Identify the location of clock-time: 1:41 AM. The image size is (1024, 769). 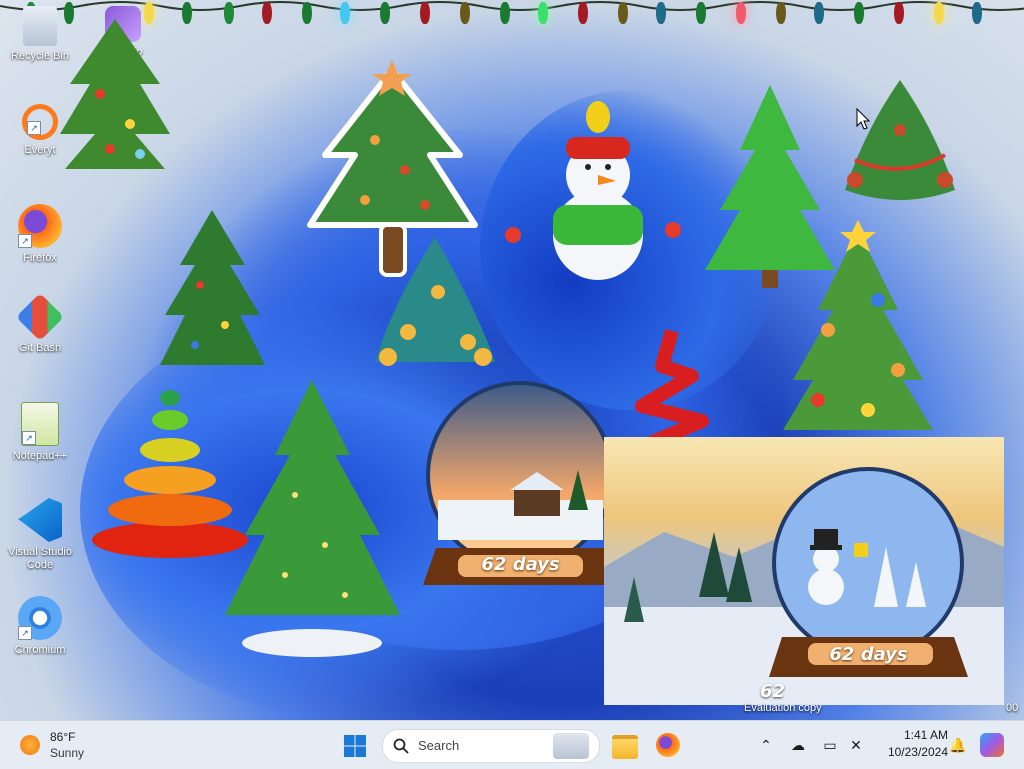
(925, 735).